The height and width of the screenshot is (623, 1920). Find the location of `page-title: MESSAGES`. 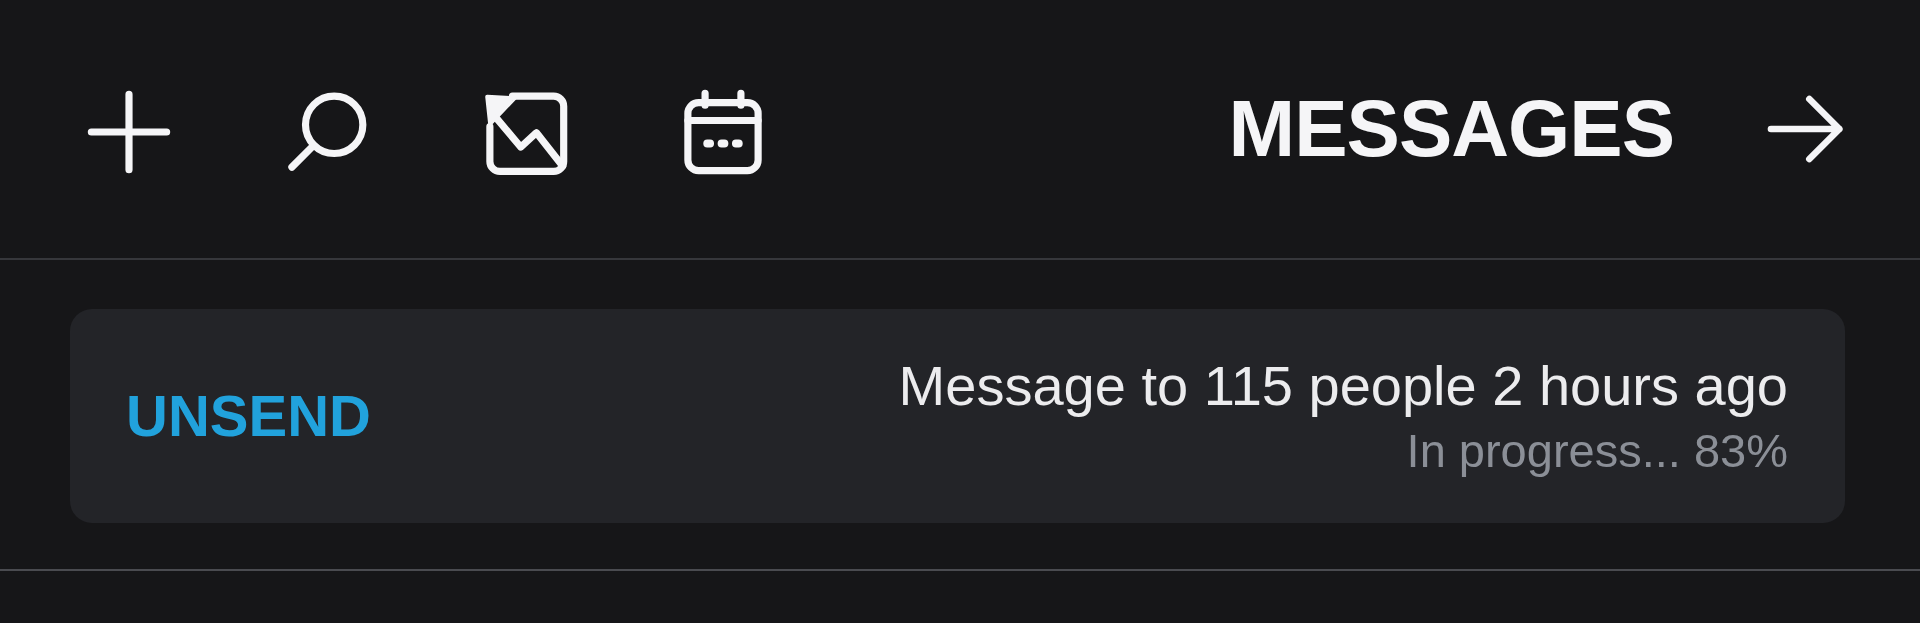

page-title: MESSAGES is located at coordinates (1451, 129).